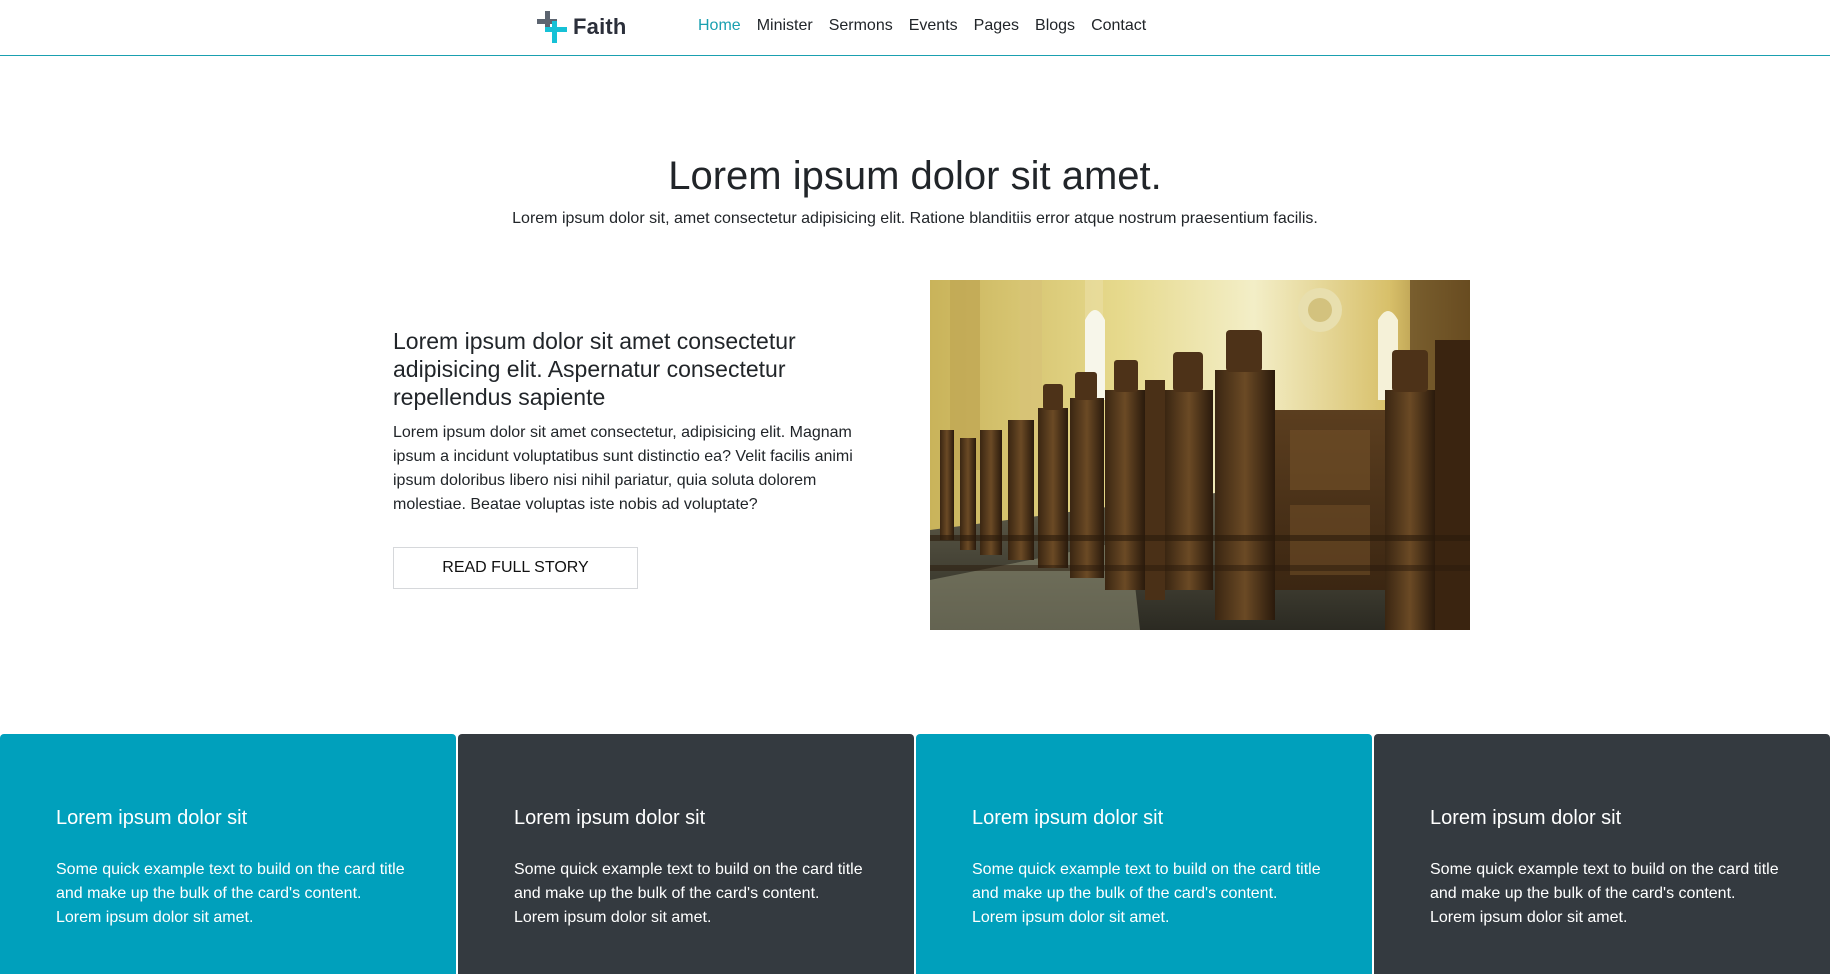  Describe the element at coordinates (785, 26) in the screenshot. I see `nav-link-minister: Minister` at that location.